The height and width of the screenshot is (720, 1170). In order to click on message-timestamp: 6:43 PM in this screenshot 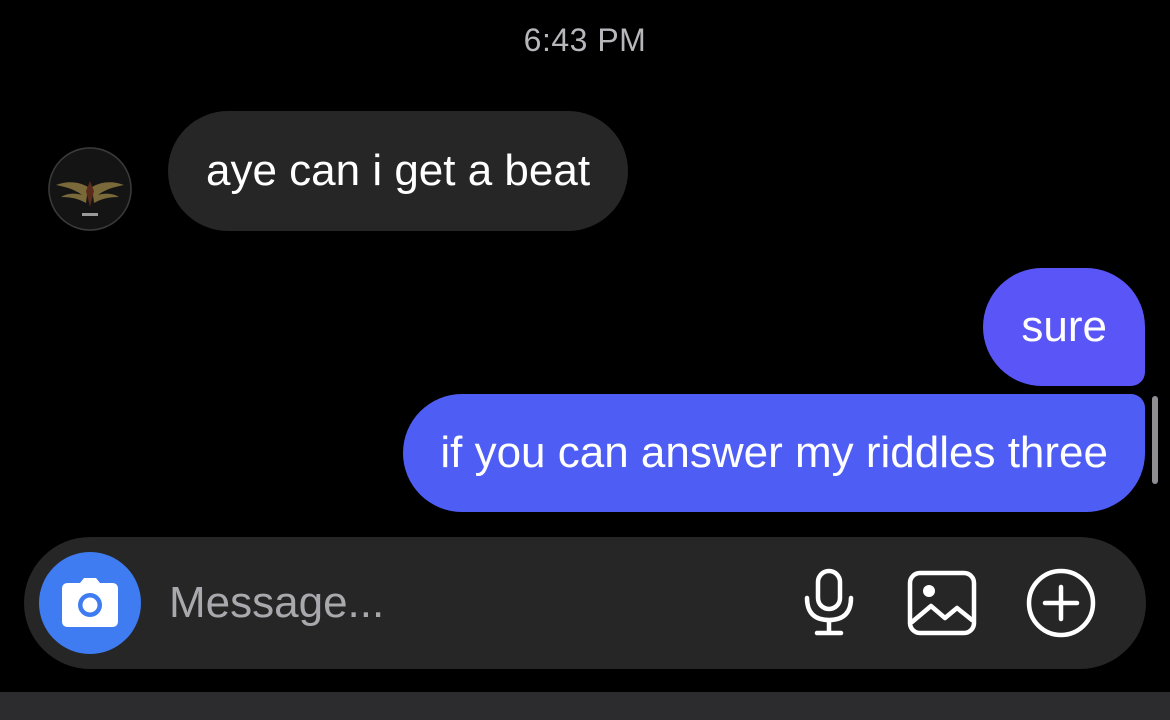, I will do `click(585, 40)`.